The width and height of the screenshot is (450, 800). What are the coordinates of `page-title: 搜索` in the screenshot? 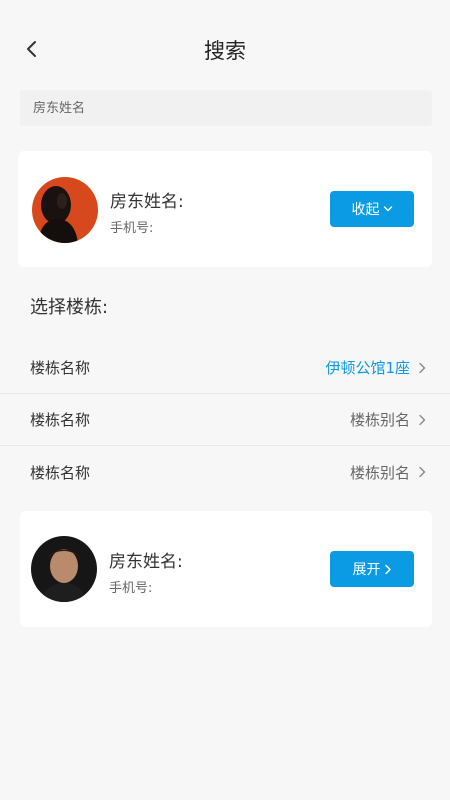 It's located at (225, 51).